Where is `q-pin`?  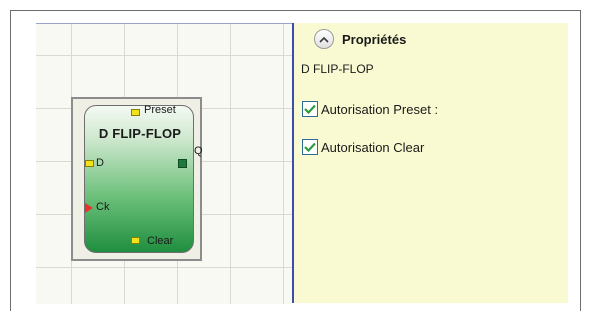
q-pin is located at coordinates (182, 163).